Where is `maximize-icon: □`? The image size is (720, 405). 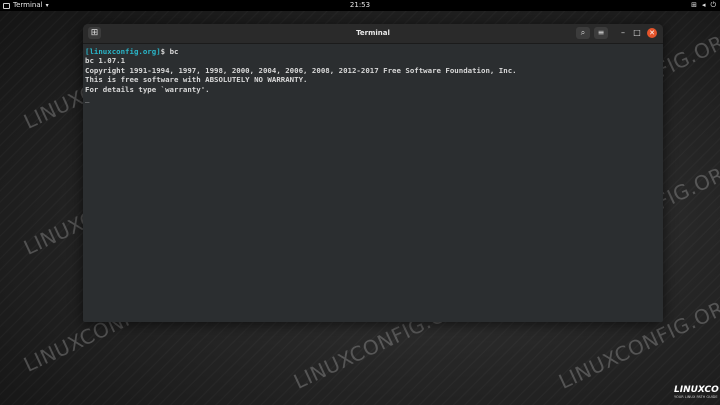
maximize-icon: □ is located at coordinates (637, 32).